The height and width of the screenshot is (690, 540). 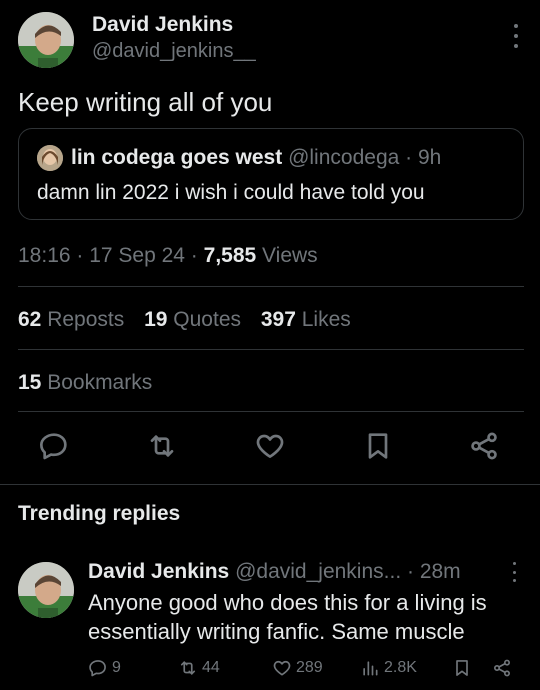 I want to click on like-count: 289, so click(x=309, y=667).